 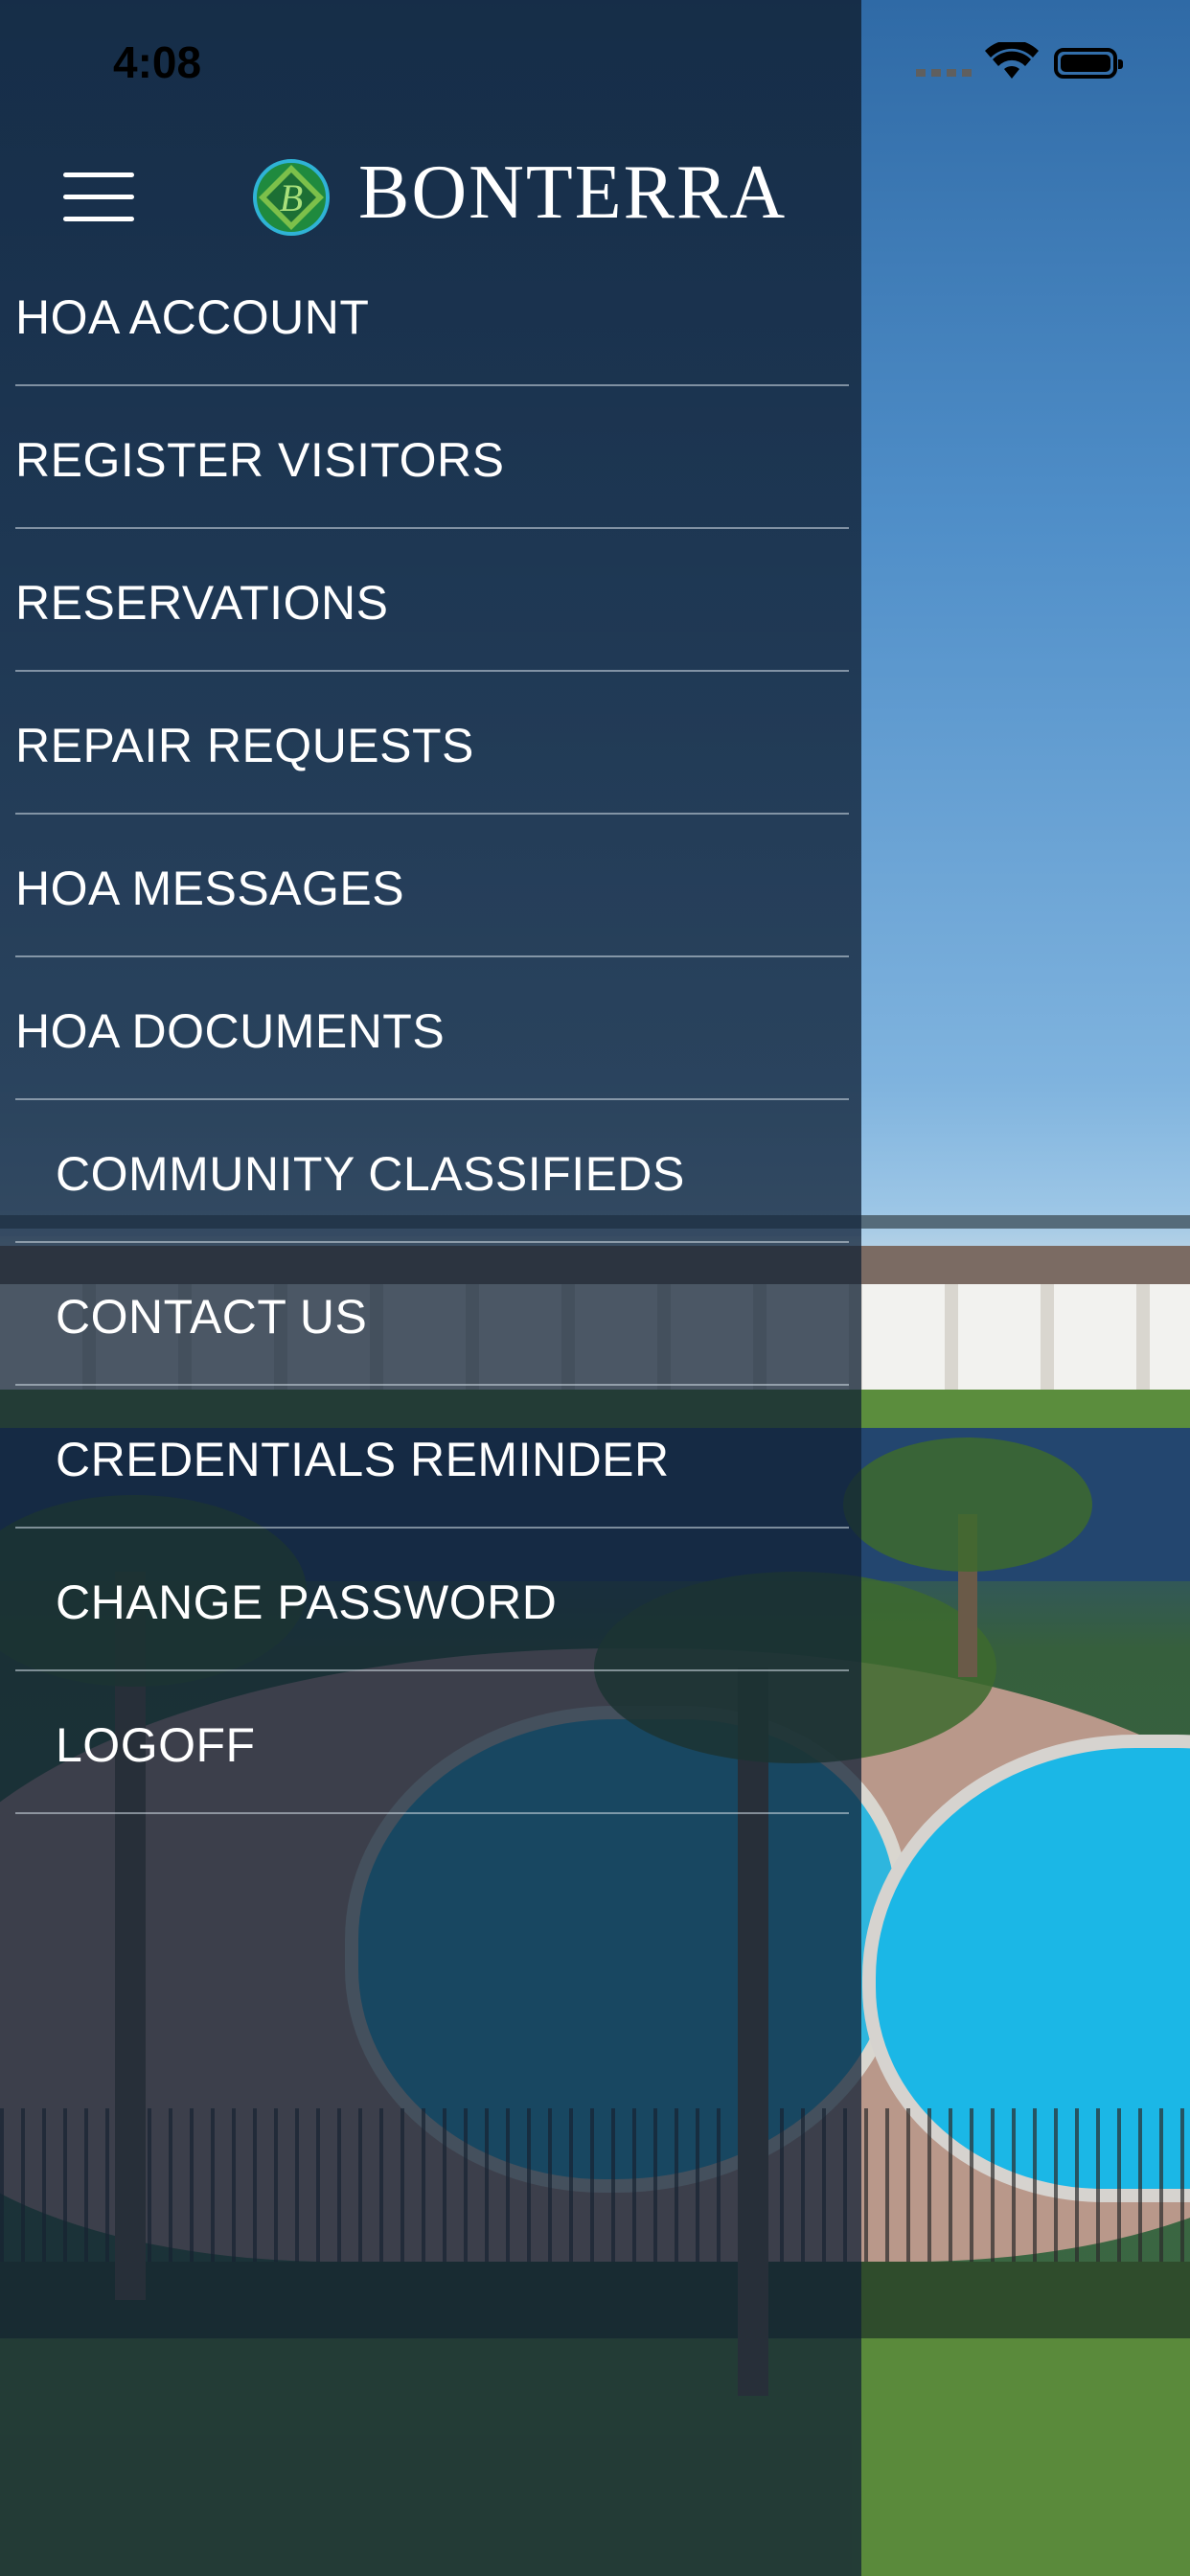 What do you see at coordinates (156, 1745) in the screenshot?
I see `menu-item-label: LOGOFF` at bounding box center [156, 1745].